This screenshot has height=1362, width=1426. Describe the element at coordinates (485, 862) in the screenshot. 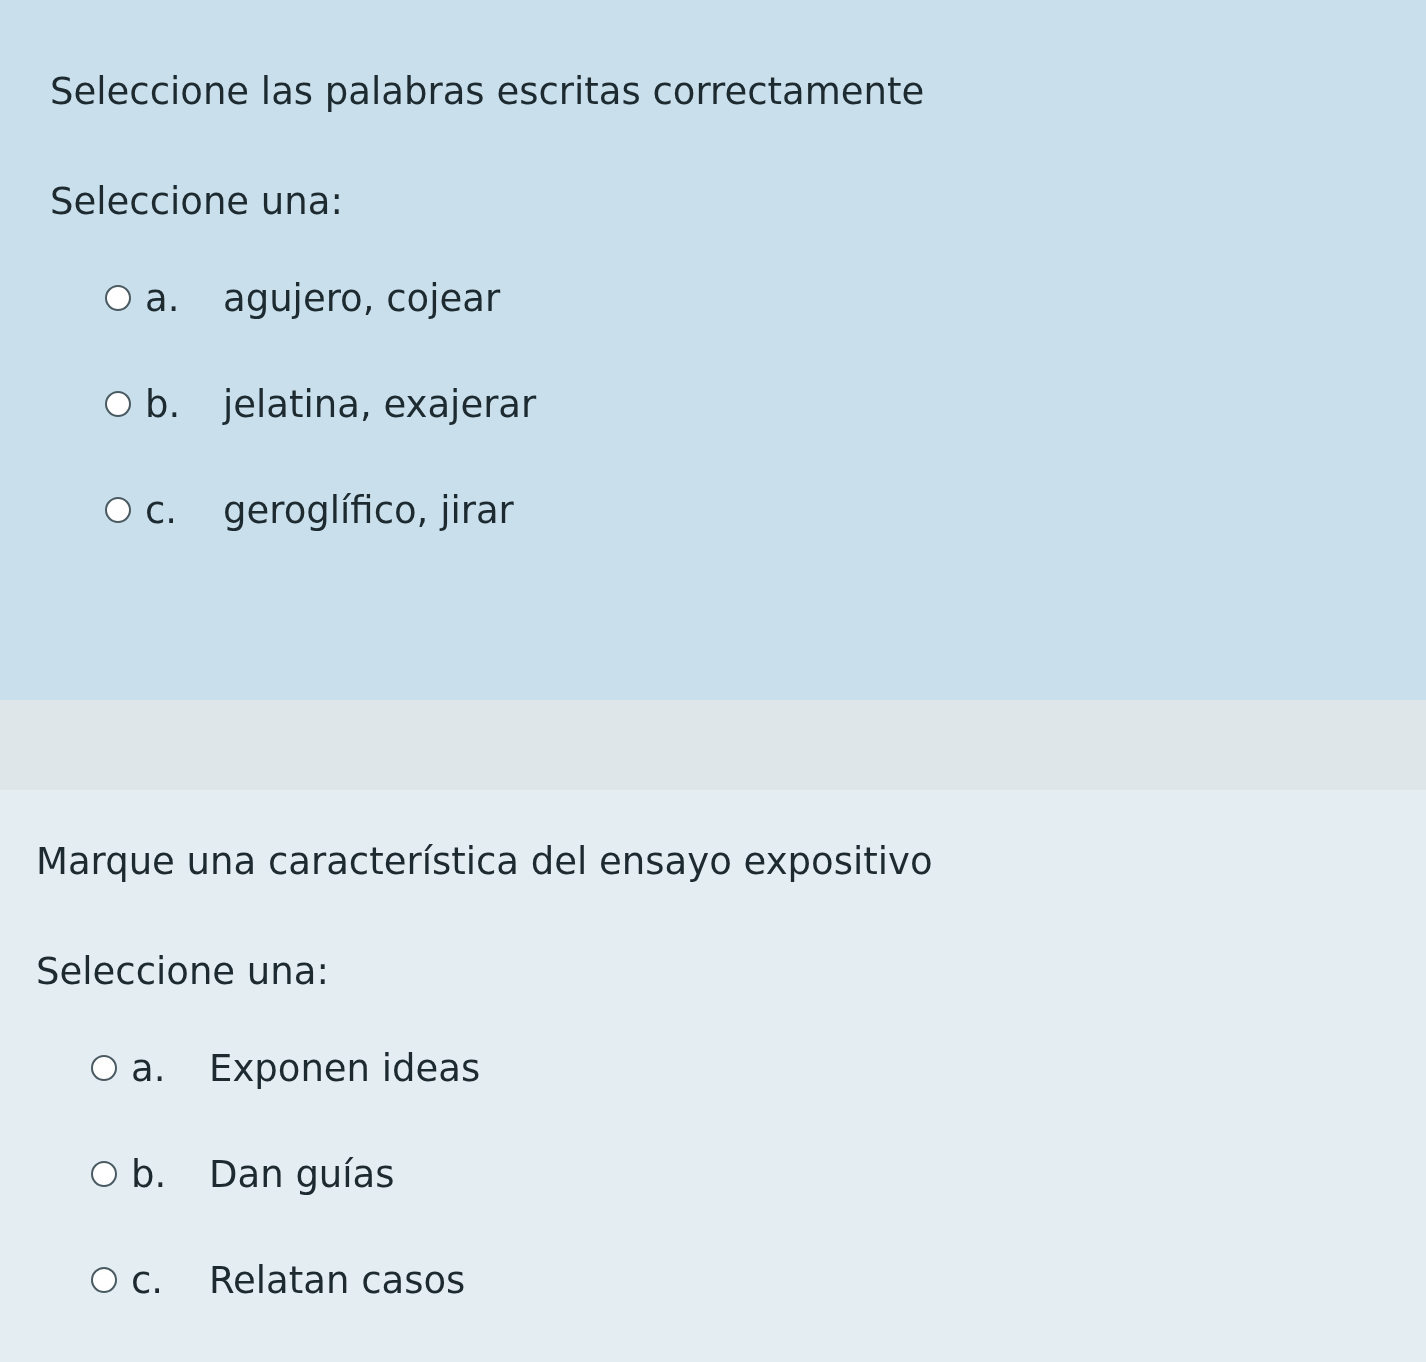

I see `question-prompt: Marque una característica del ensayo expositivo` at that location.